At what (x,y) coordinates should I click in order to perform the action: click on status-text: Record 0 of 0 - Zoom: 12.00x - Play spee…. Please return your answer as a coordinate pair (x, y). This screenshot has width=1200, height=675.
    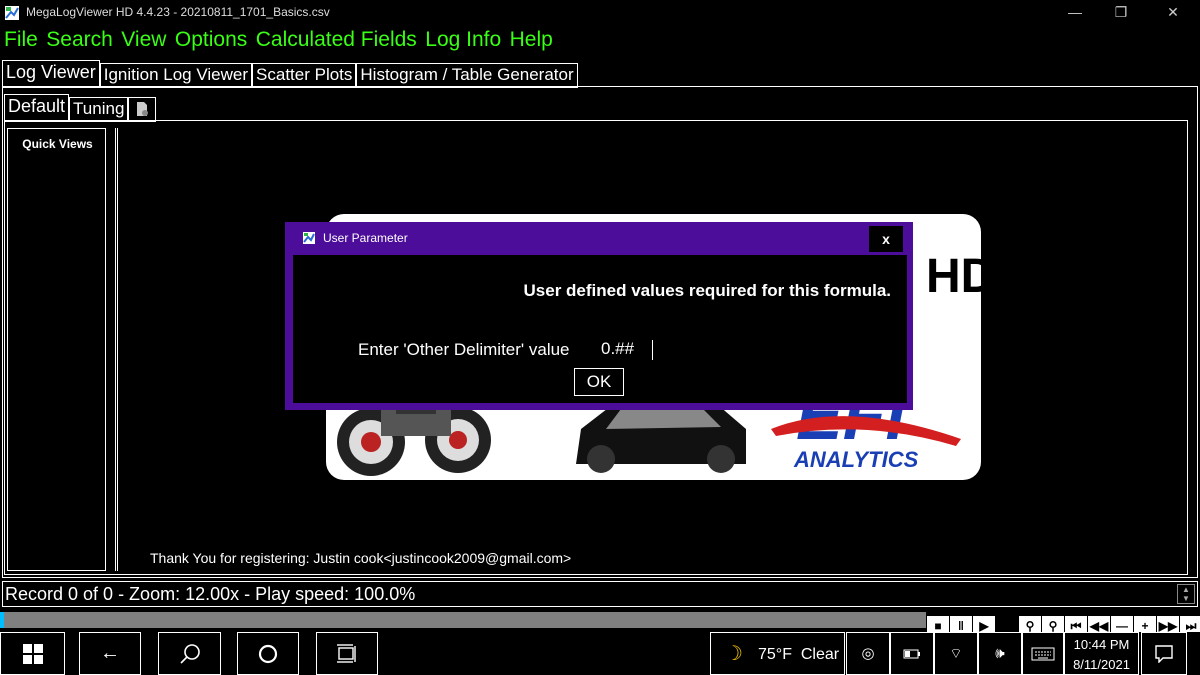
    Looking at the image, I should click on (210, 594).